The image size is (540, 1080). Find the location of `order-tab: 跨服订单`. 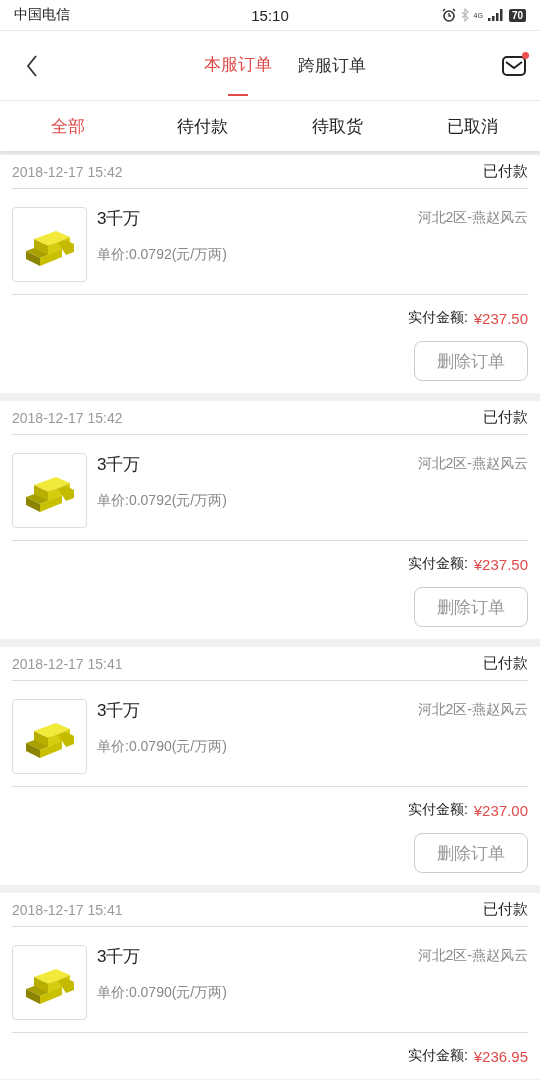

order-tab: 跨服订单 is located at coordinates (332, 65).